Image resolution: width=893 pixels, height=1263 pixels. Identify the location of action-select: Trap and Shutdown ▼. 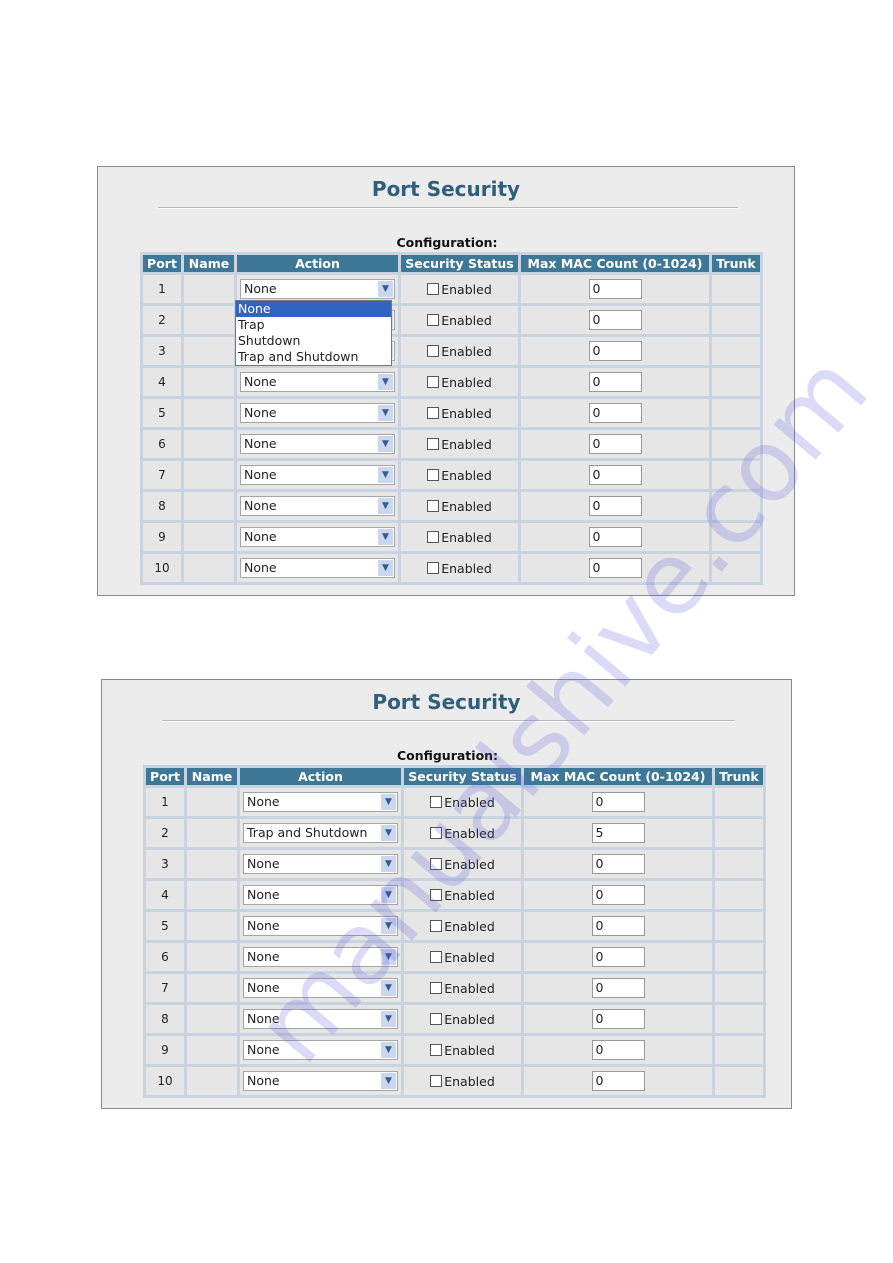
(320, 833).